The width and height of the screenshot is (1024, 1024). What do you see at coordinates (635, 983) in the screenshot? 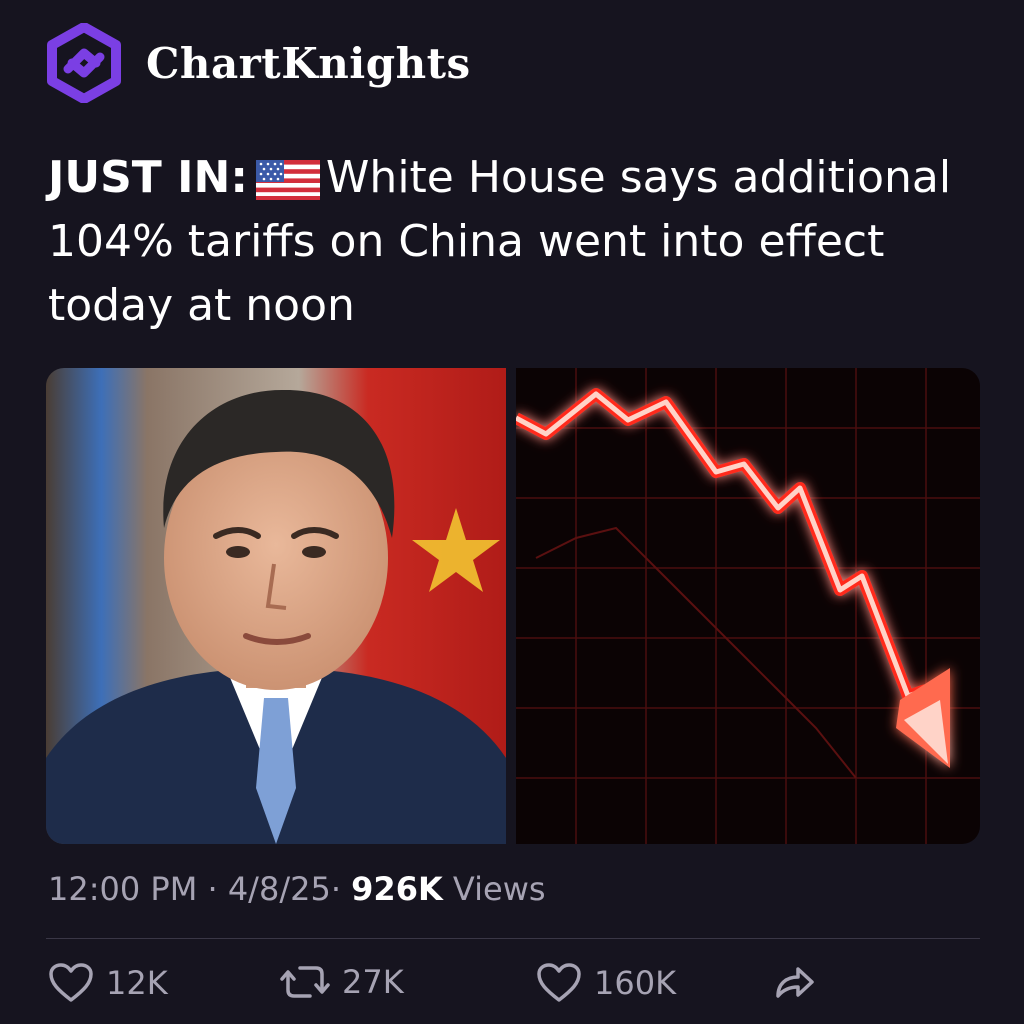
I see `like-count: 160K` at bounding box center [635, 983].